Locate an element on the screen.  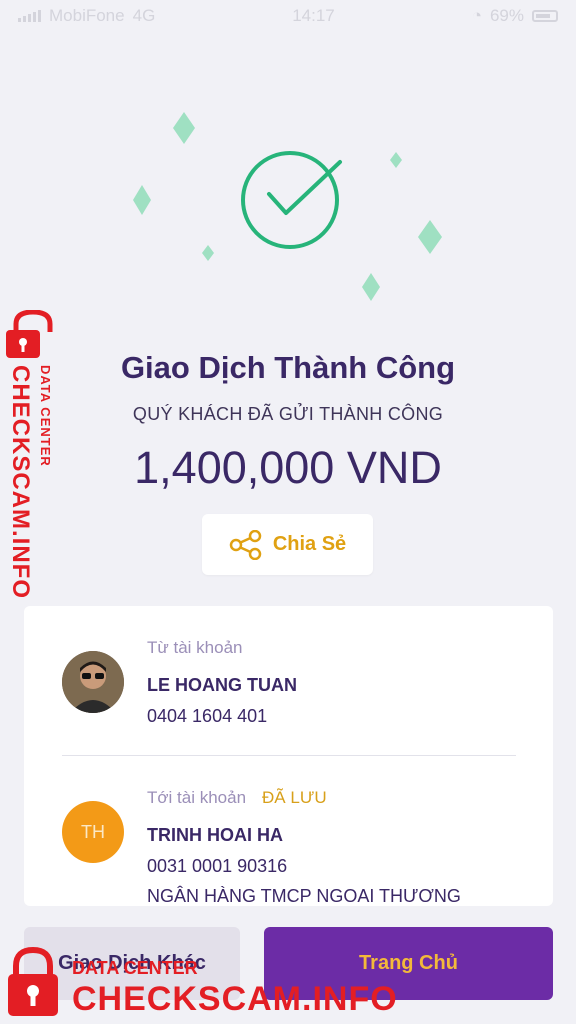
share-button: Chia Sẻ is located at coordinates (287, 544).